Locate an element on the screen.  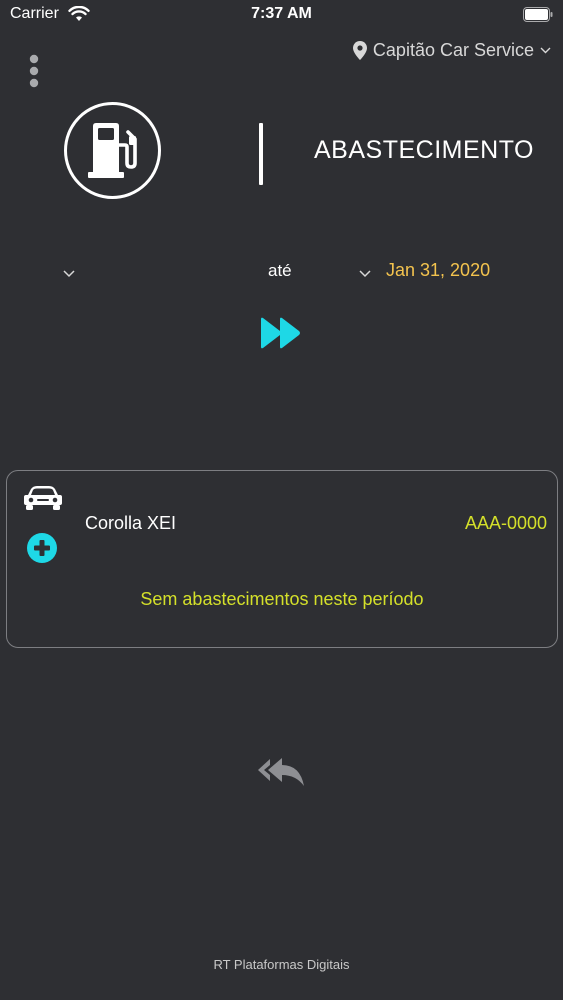
date-range: até Jan 31, 2020 is located at coordinates (281, 273).